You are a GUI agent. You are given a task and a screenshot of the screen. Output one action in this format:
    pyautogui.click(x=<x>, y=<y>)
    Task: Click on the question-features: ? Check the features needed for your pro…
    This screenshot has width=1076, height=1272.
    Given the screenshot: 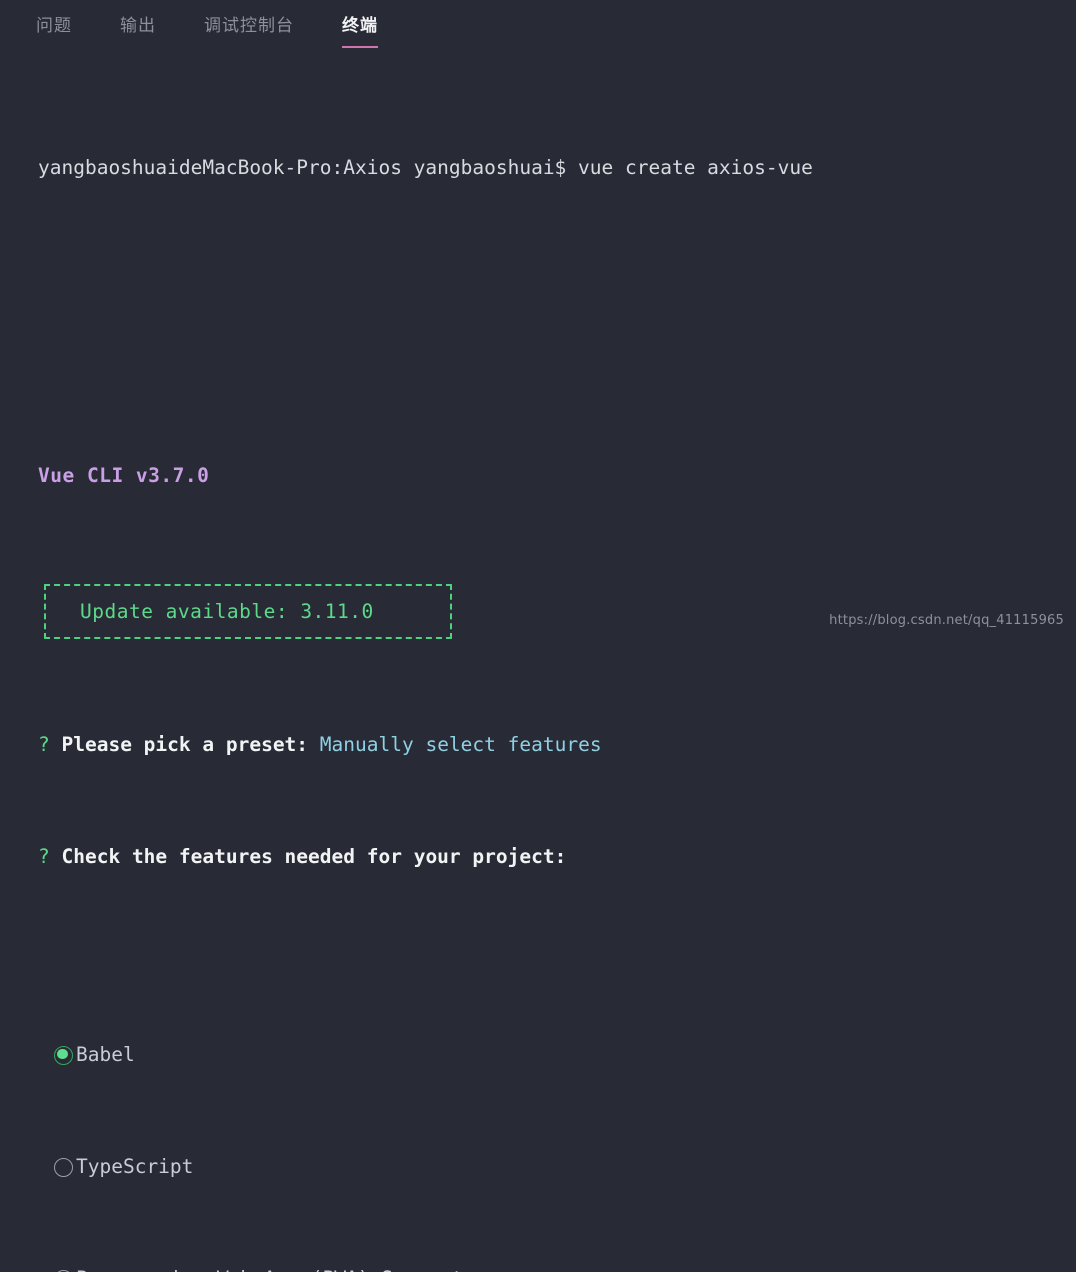 What is the action you would take?
    pyautogui.click(x=557, y=857)
    